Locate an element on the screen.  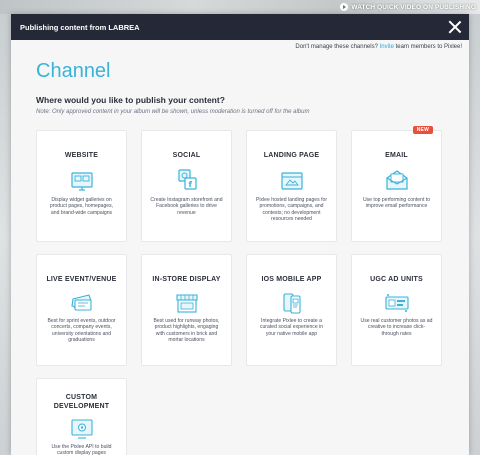
mobile-app-icon is located at coordinates (292, 303).